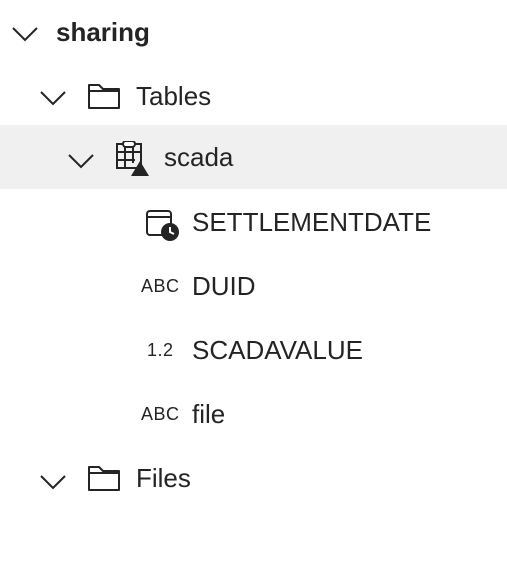 Image resolution: width=507 pixels, height=562 pixels. I want to click on tree-node-label: scada, so click(199, 157).